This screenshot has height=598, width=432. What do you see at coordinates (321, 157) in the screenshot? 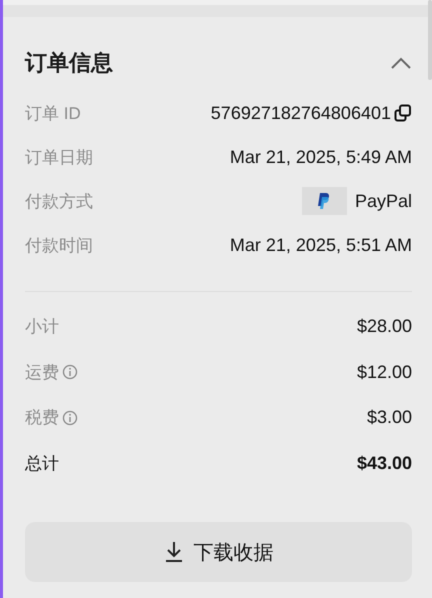
I see `field-value: Mar 21, 2025, 5:49 AM` at bounding box center [321, 157].